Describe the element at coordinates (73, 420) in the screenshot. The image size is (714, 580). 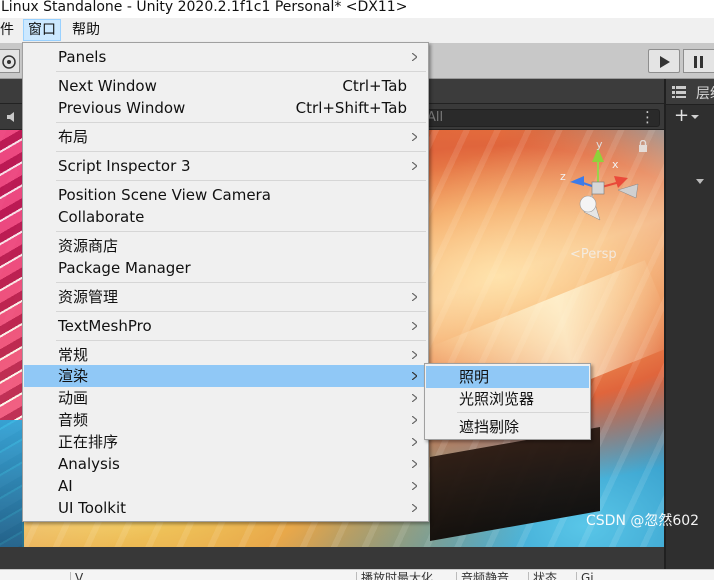
I see `menu-item-label: 音频` at that location.